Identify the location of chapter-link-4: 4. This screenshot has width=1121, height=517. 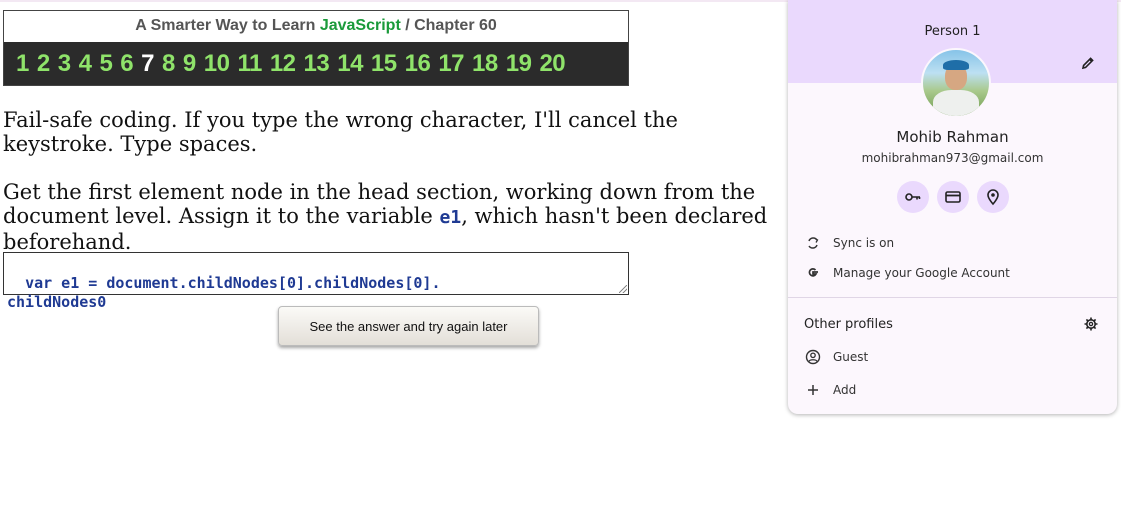
(85, 64).